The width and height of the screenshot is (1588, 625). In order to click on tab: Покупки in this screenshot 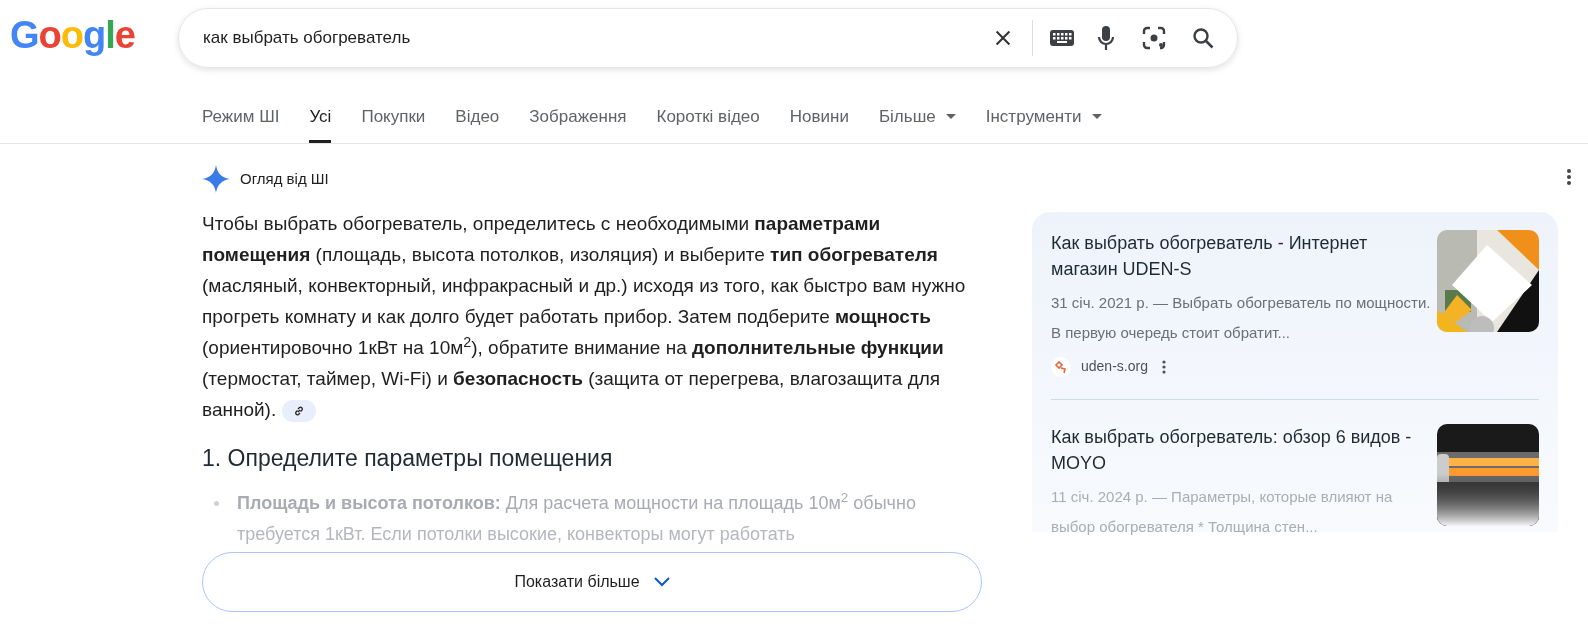, I will do `click(393, 123)`.